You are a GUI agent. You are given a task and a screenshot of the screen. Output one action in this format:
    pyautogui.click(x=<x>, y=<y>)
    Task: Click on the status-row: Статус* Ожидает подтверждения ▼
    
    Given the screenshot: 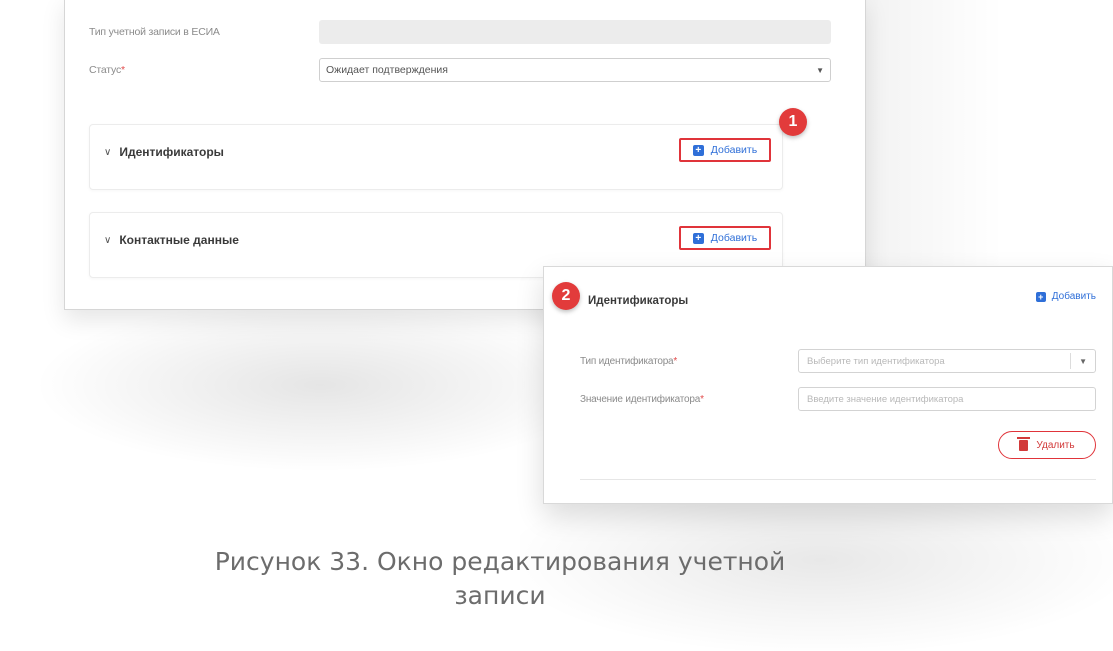 What is the action you would take?
    pyautogui.click(x=460, y=70)
    